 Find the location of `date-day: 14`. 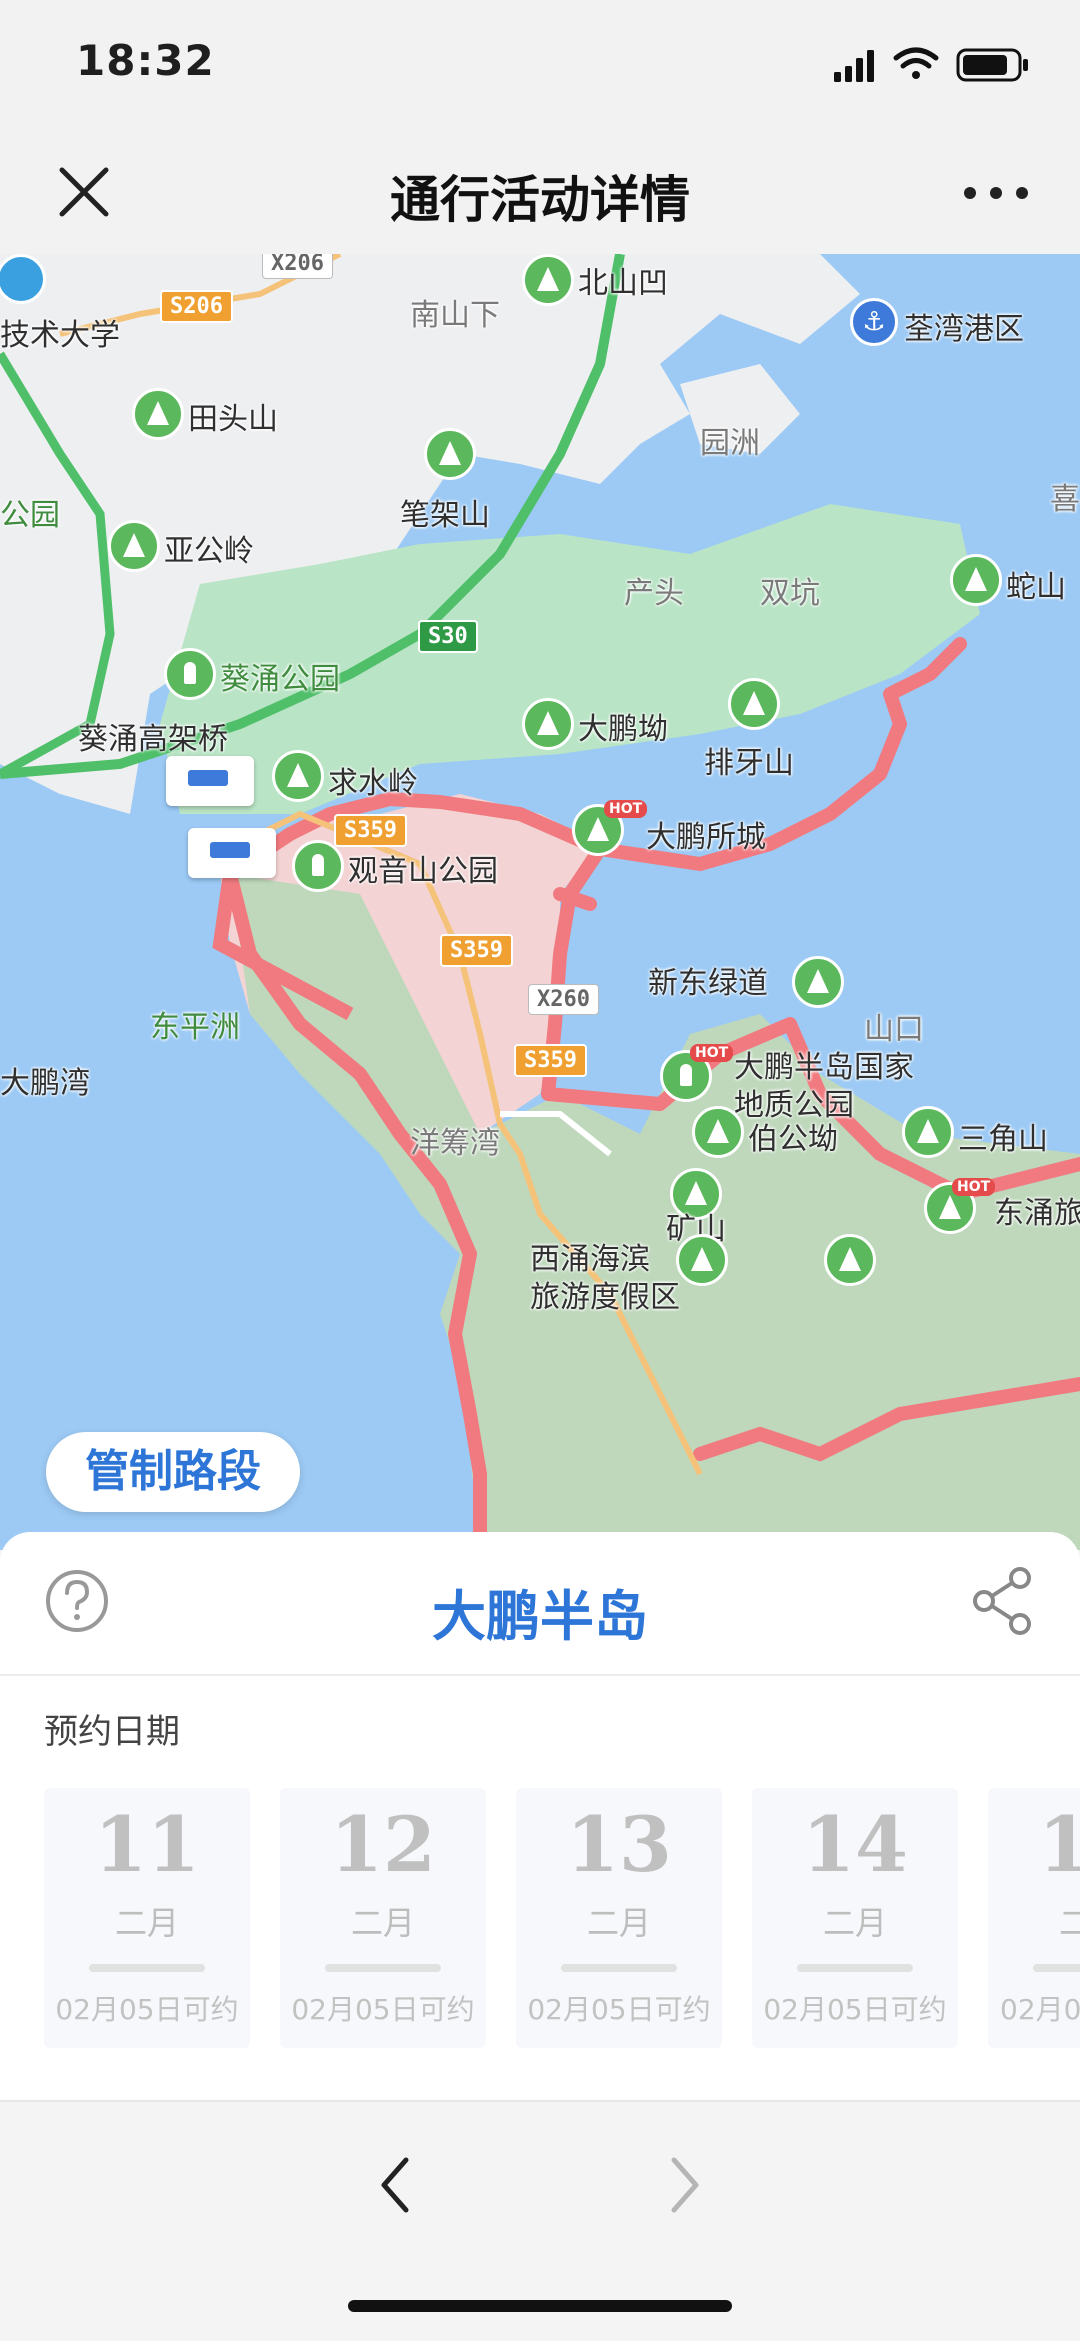

date-day: 14 is located at coordinates (855, 1844).